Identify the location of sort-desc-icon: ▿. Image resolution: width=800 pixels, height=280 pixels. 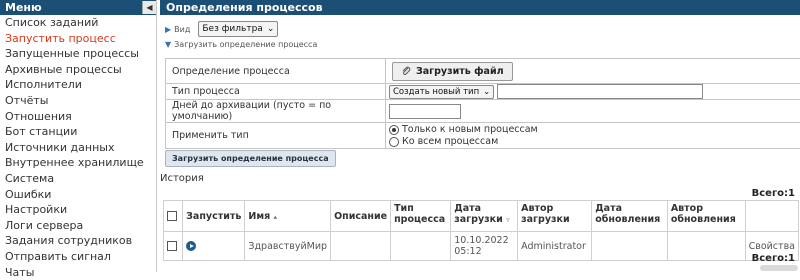
(508, 220).